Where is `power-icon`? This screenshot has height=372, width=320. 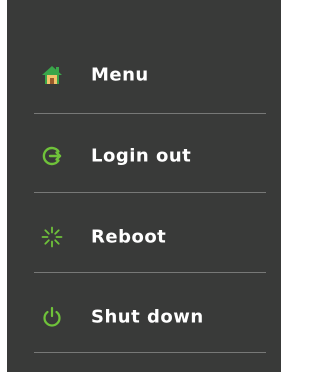 power-icon is located at coordinates (52, 317).